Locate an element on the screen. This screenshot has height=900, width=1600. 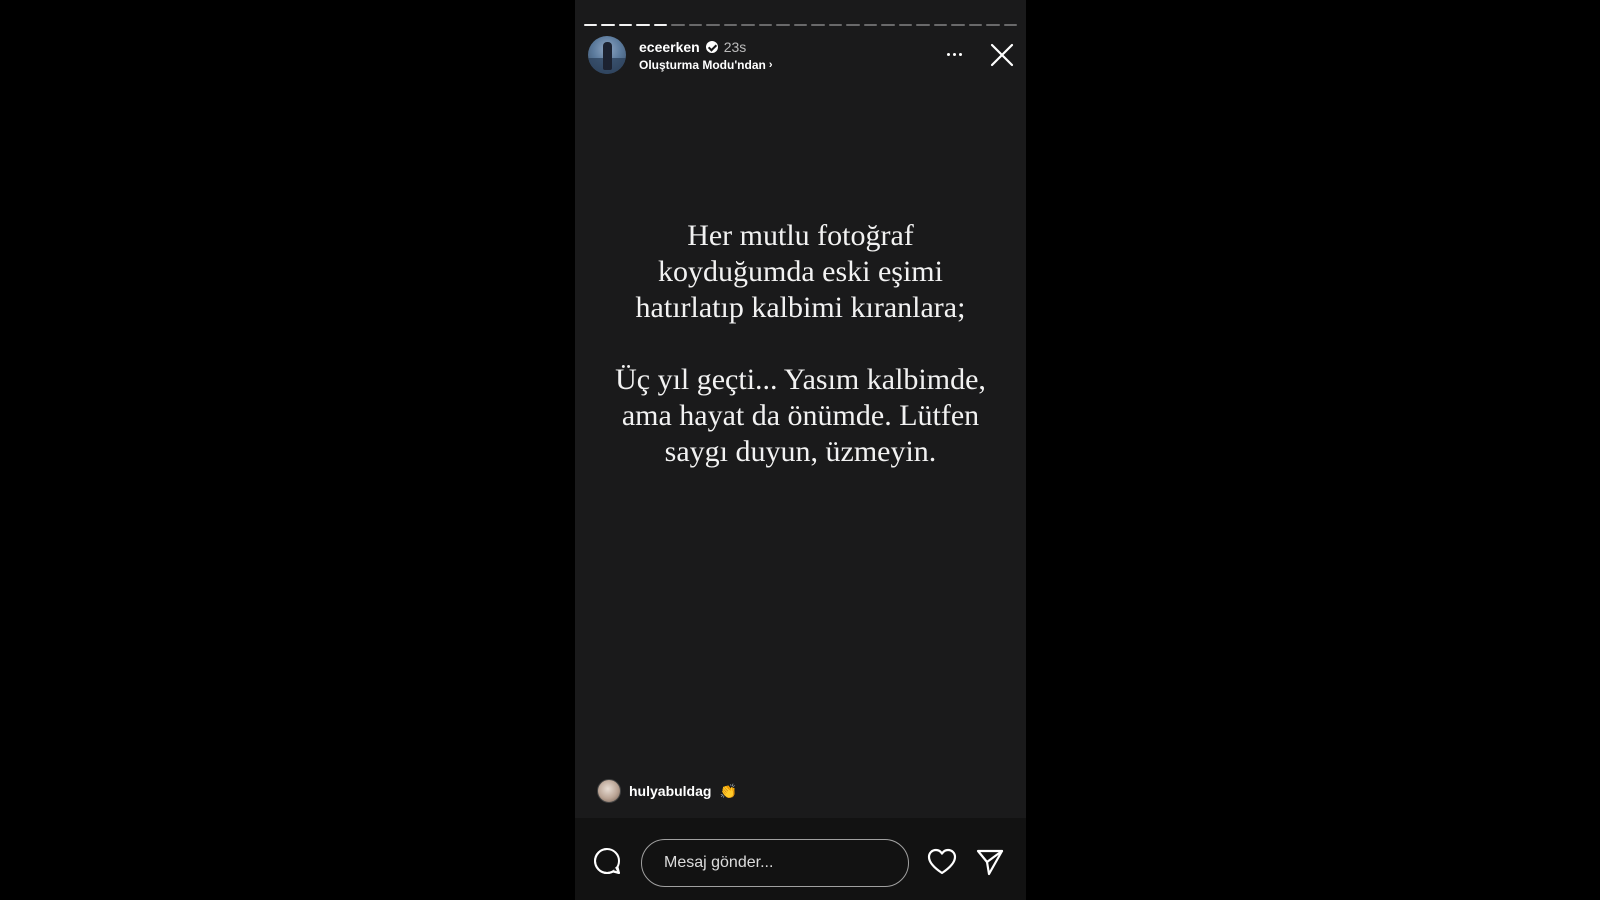
liker-username: hulyabuldag is located at coordinates (670, 791).